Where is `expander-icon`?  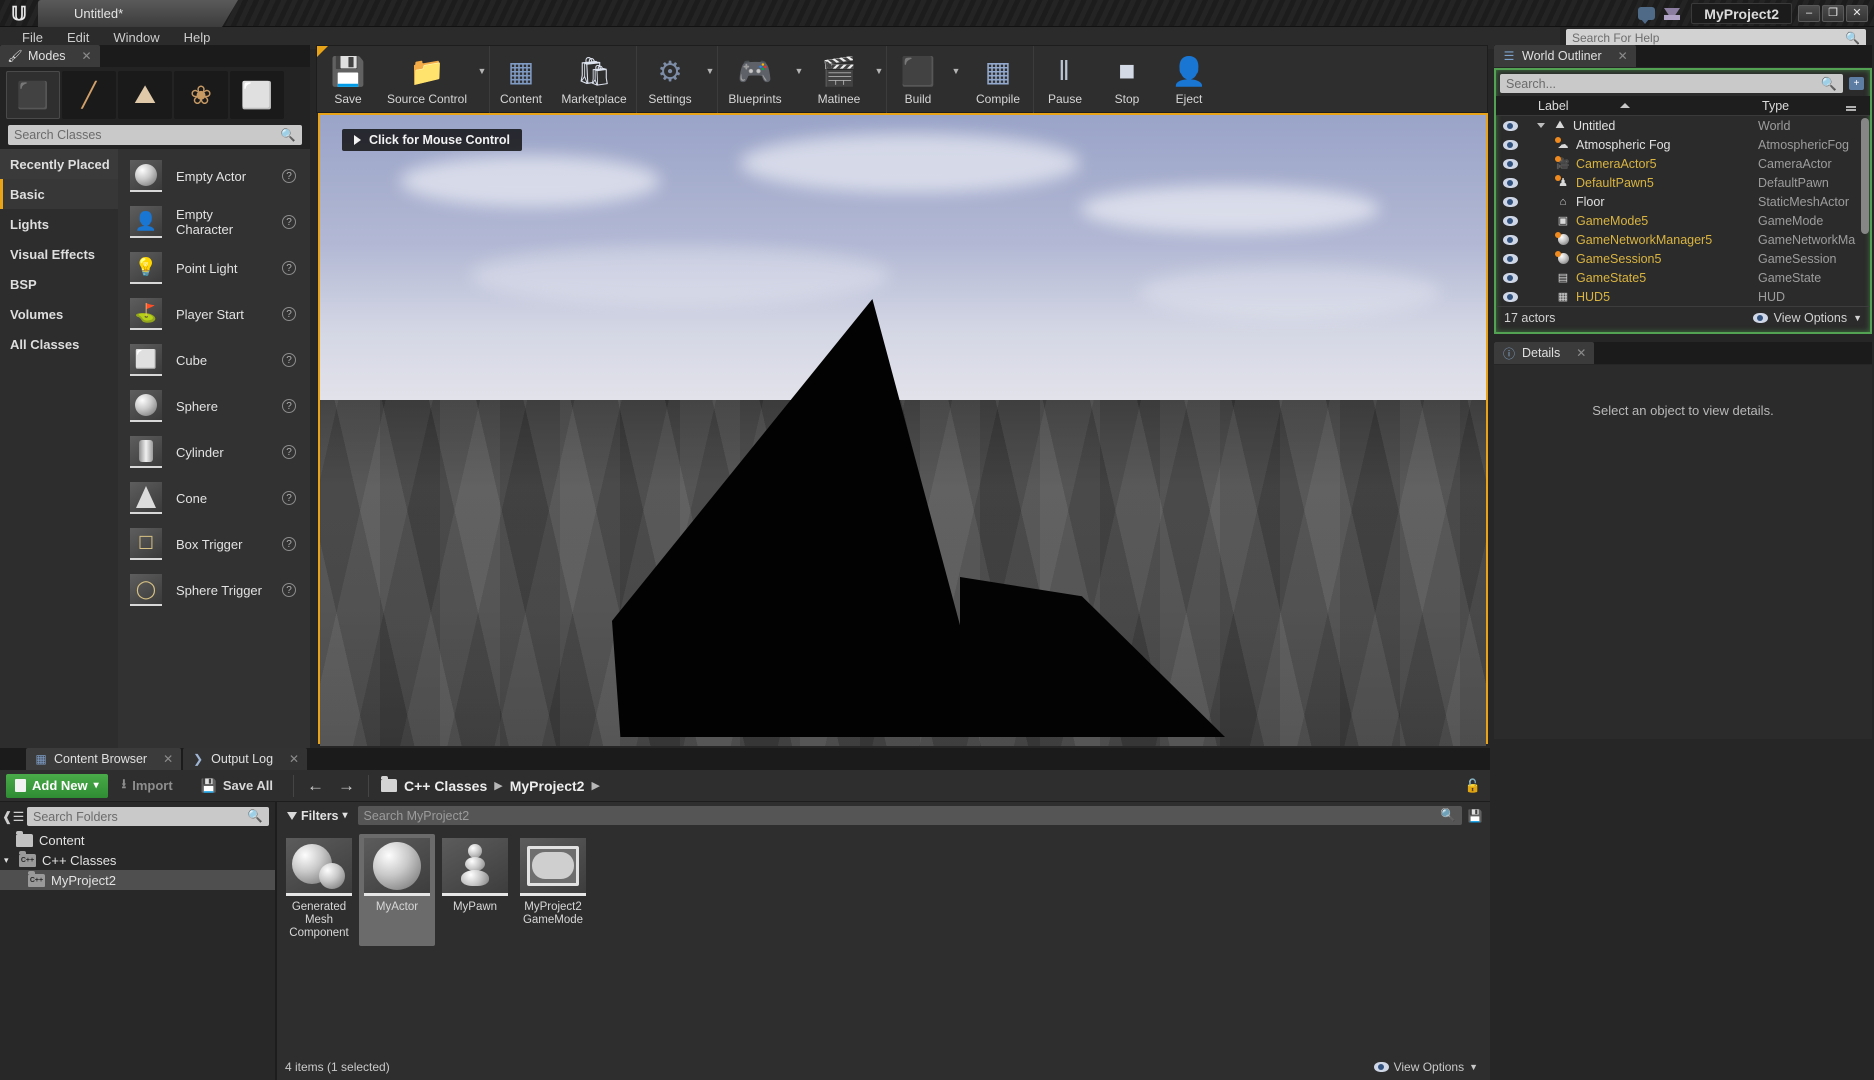 expander-icon is located at coordinates (1541, 125).